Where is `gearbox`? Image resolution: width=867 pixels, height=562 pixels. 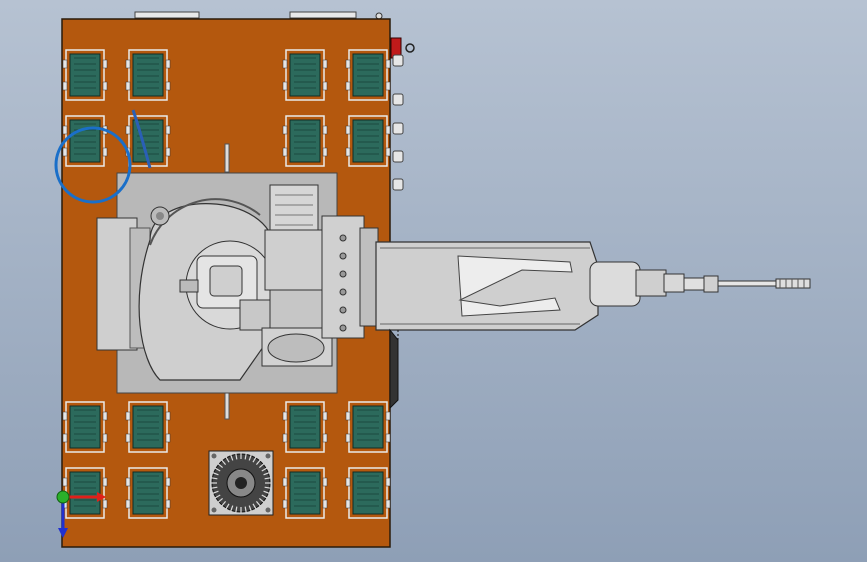
gearbox is located at coordinates (241, 483).